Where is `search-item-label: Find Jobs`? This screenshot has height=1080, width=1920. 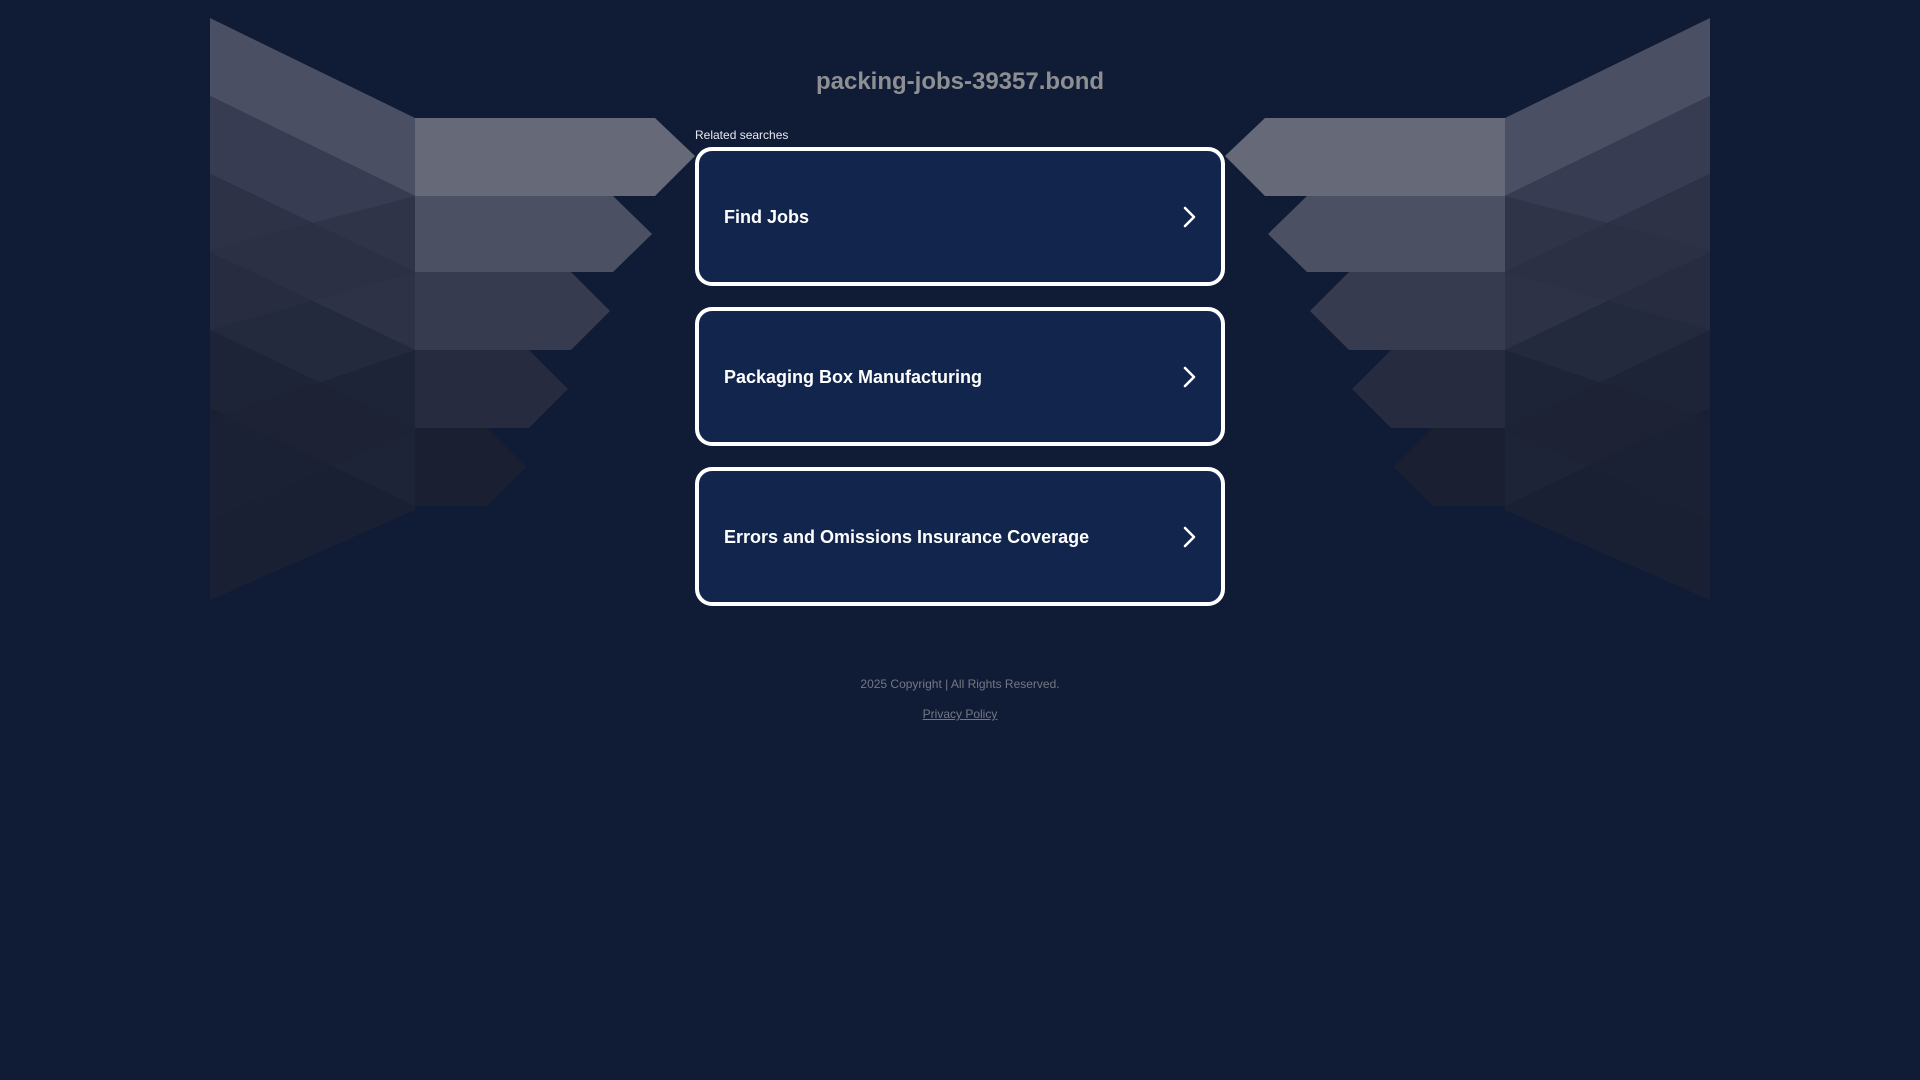 search-item-label: Find Jobs is located at coordinates (766, 216).